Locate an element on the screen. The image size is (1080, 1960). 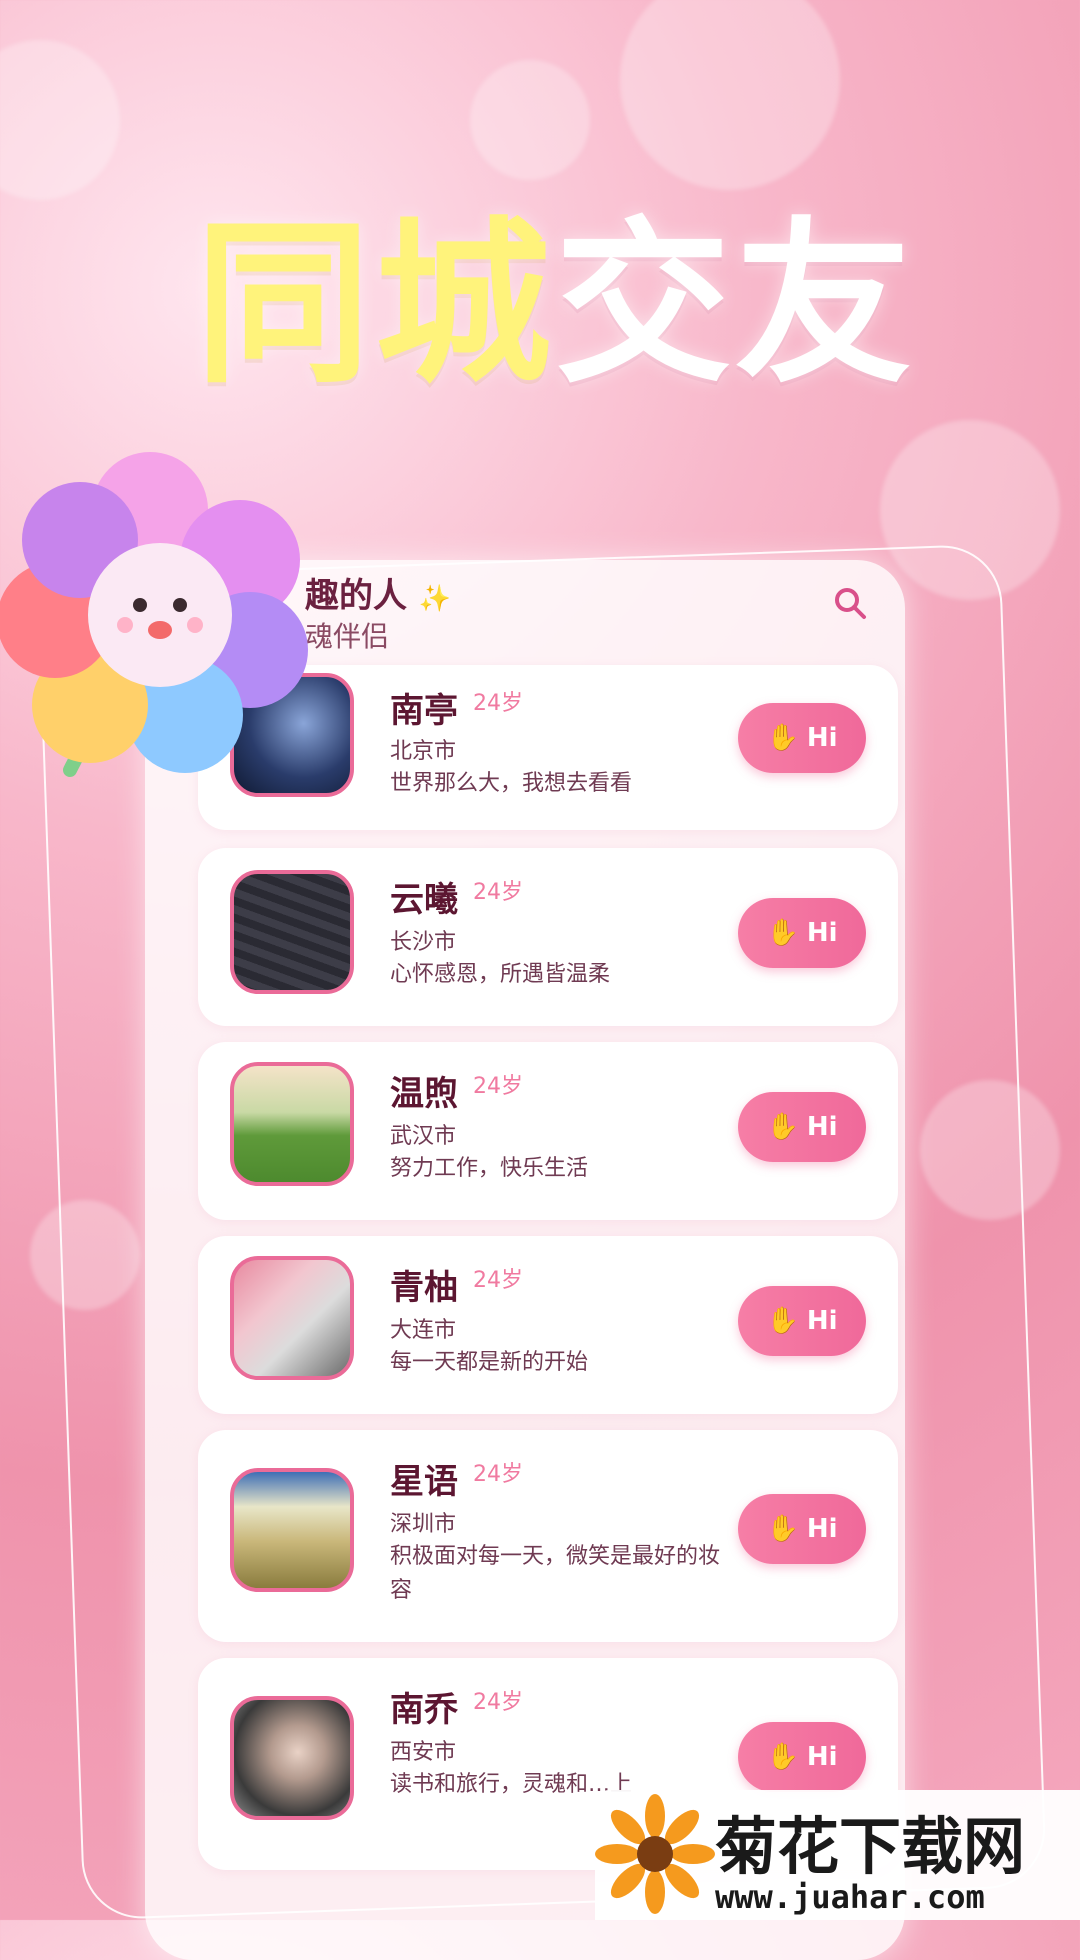
user-row: 温煦 24岁 武汉市 努力工作，快乐生活 ✋ Hi is located at coordinates (548, 1131).